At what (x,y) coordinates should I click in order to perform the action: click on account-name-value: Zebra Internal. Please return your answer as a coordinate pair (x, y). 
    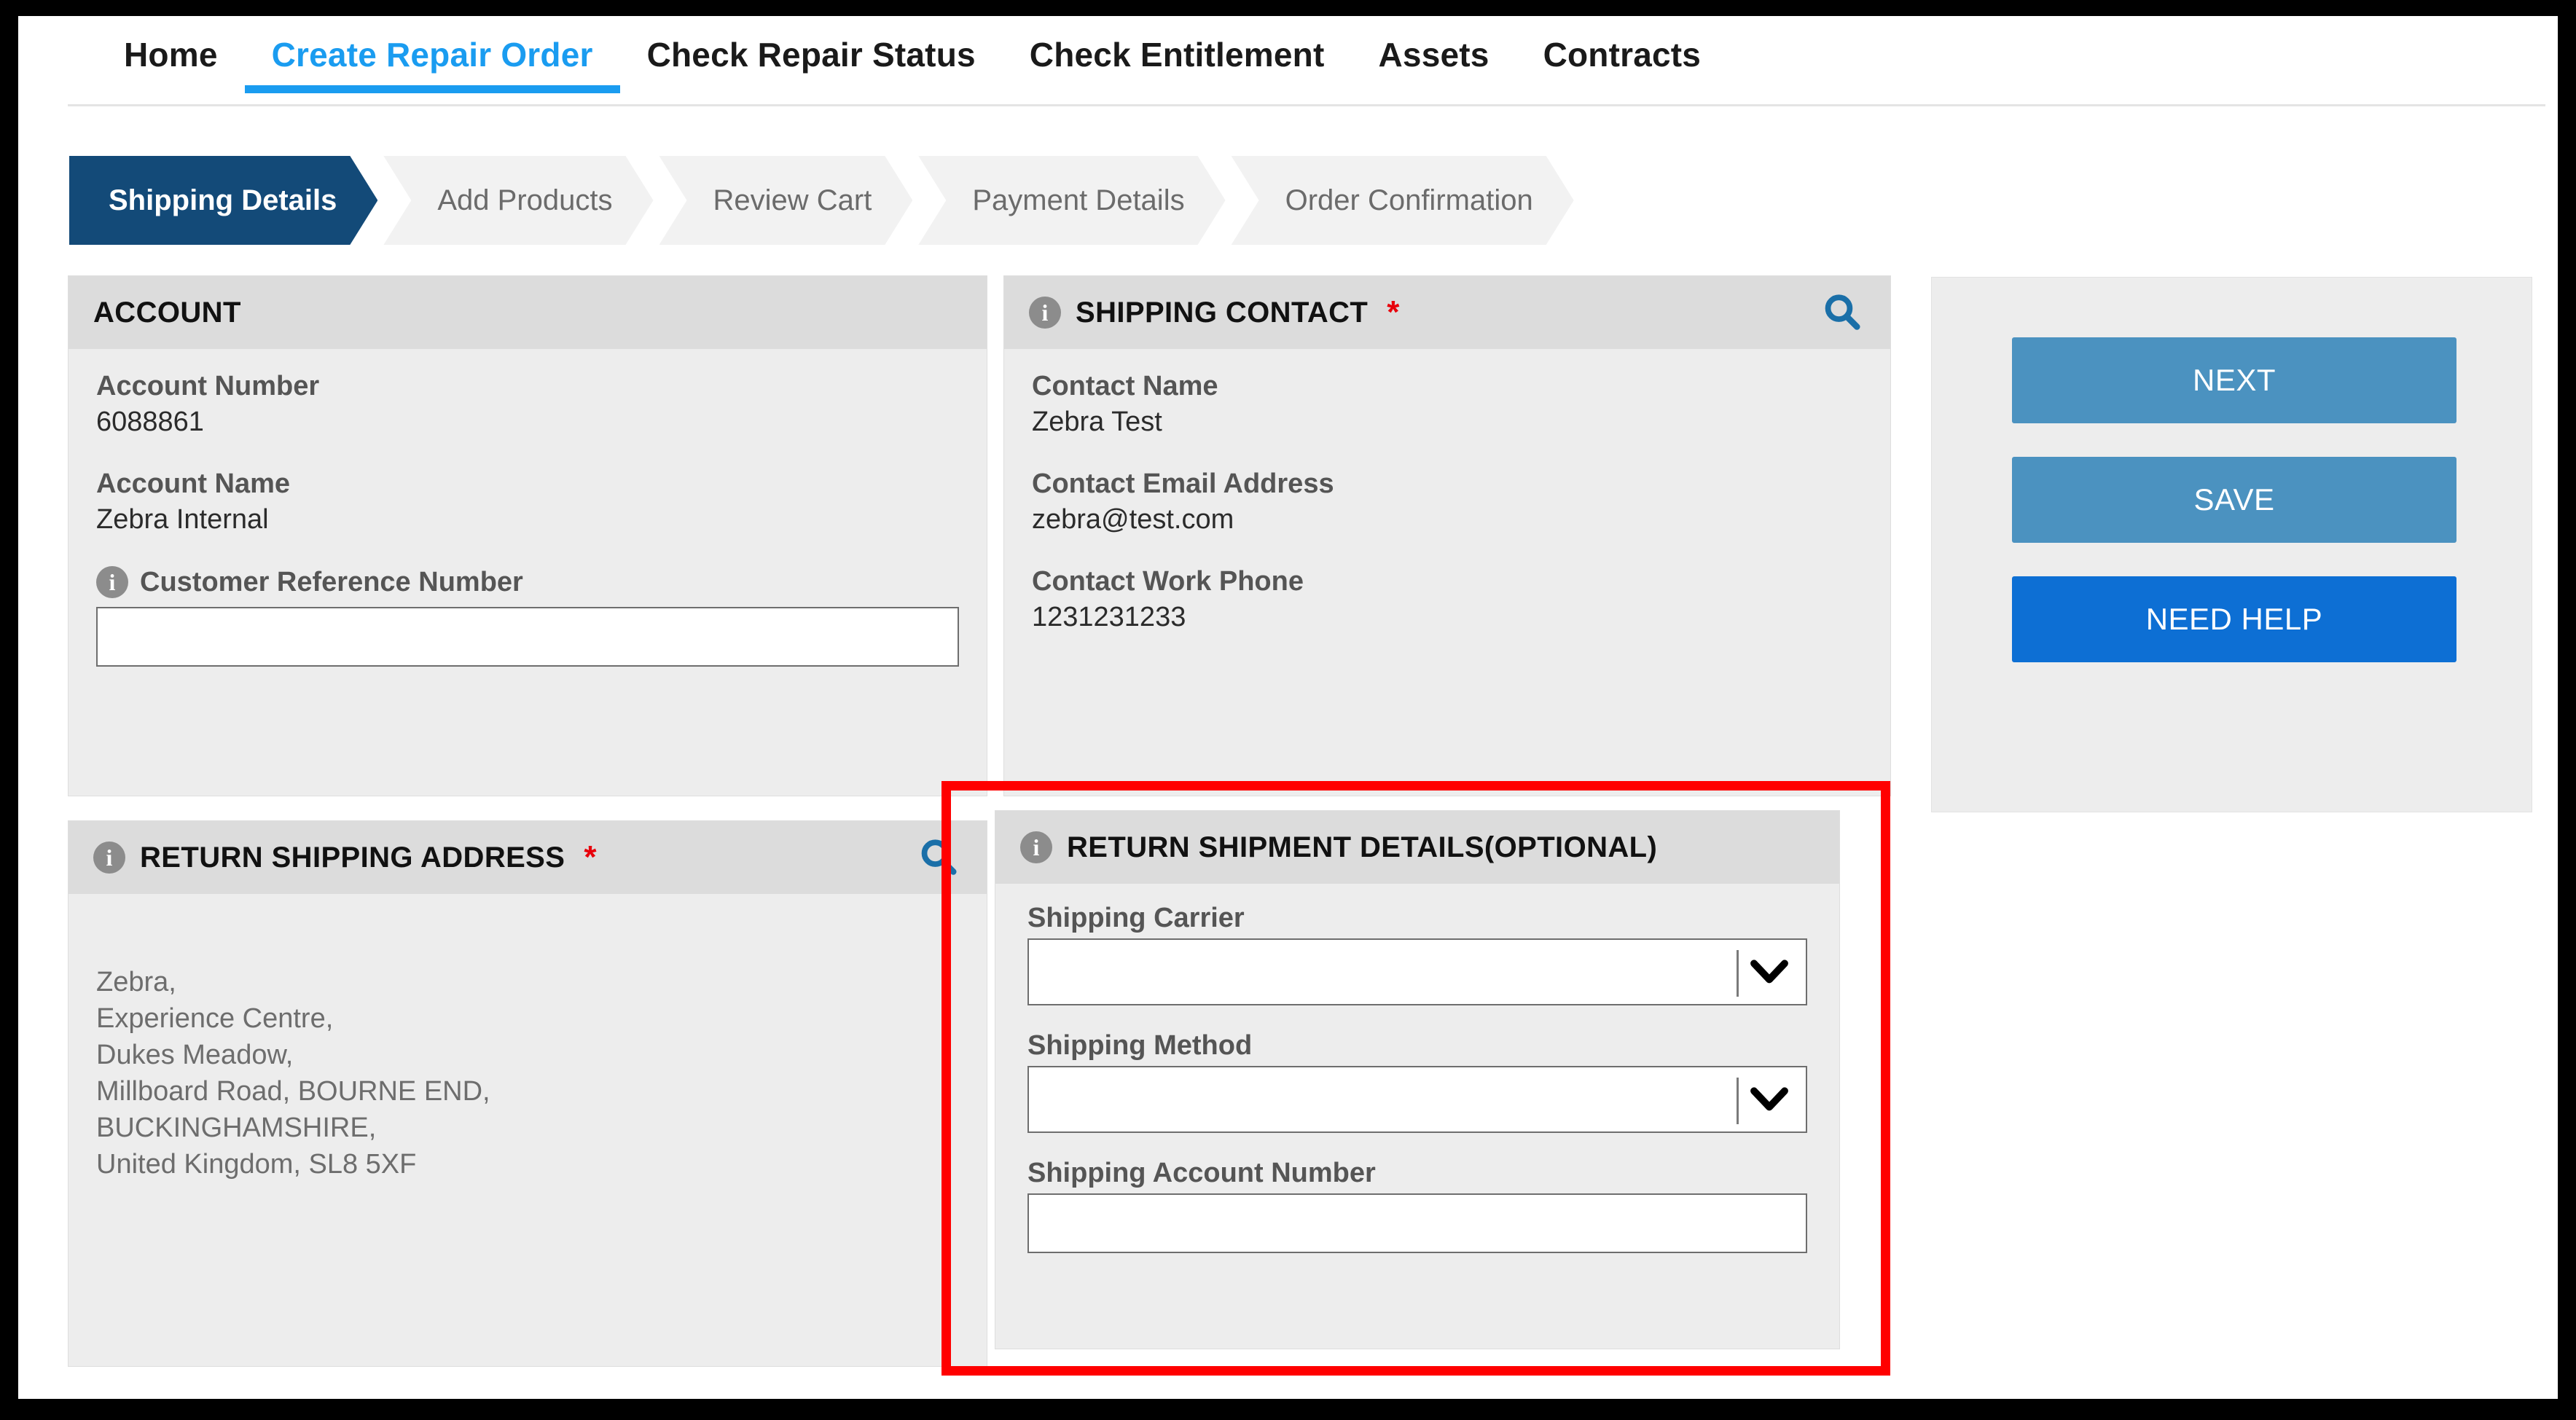
    Looking at the image, I should click on (182, 519).